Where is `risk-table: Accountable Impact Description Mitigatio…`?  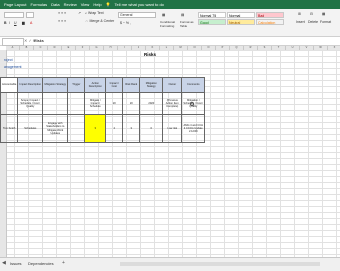
risk-table: Accountable Impact Description Mitigatio… is located at coordinates (103, 110).